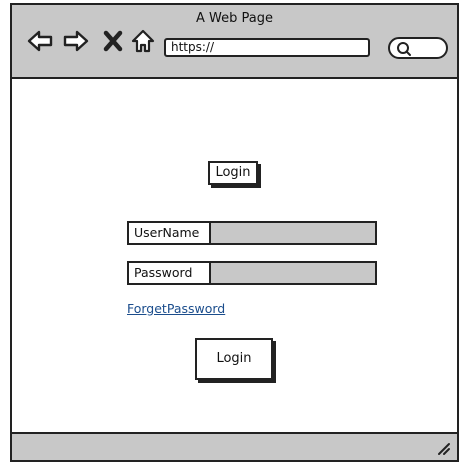 This screenshot has height=469, width=466. I want to click on status-bar, so click(234, 446).